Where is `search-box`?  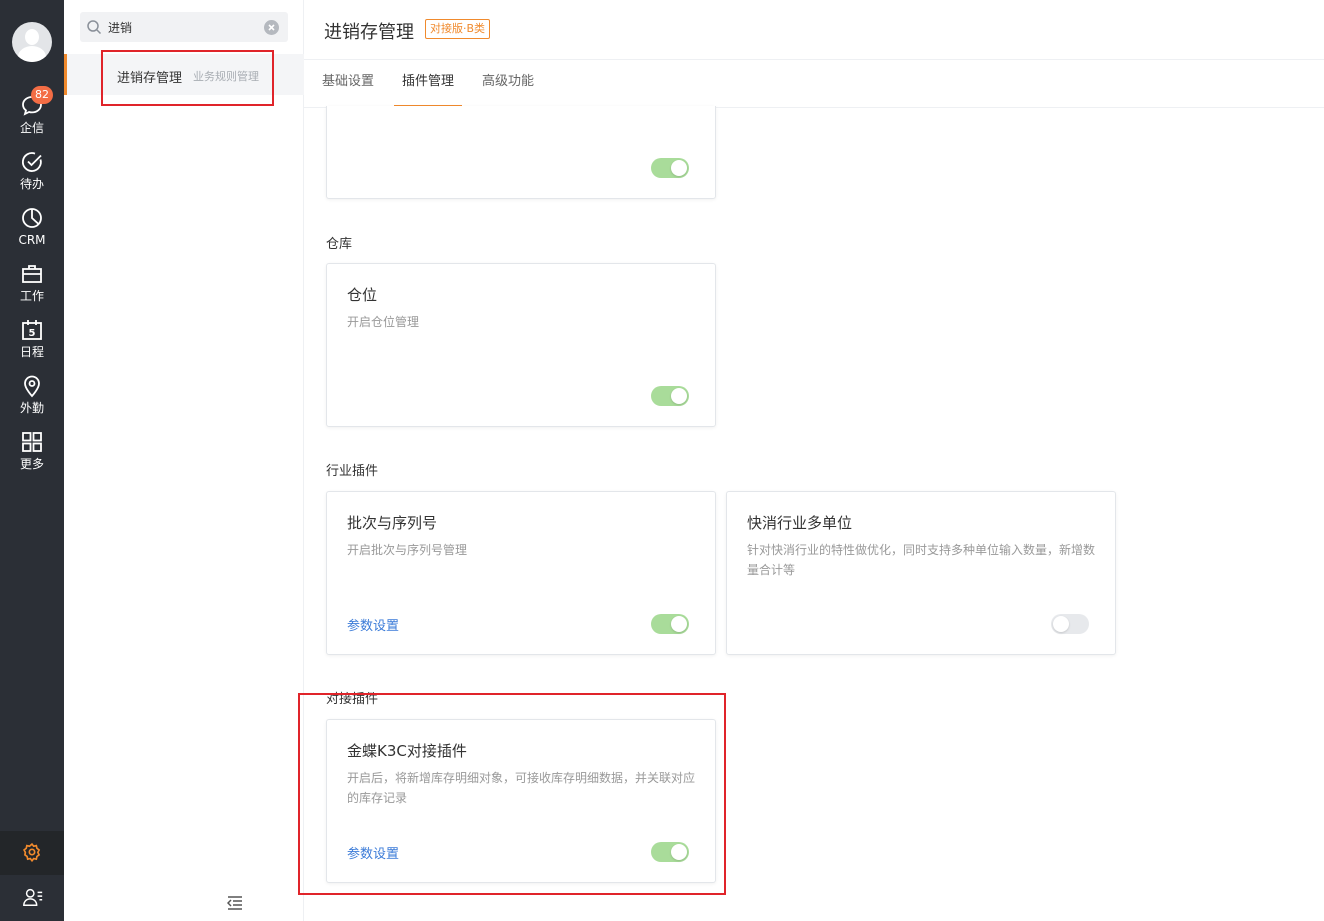
search-box is located at coordinates (184, 27).